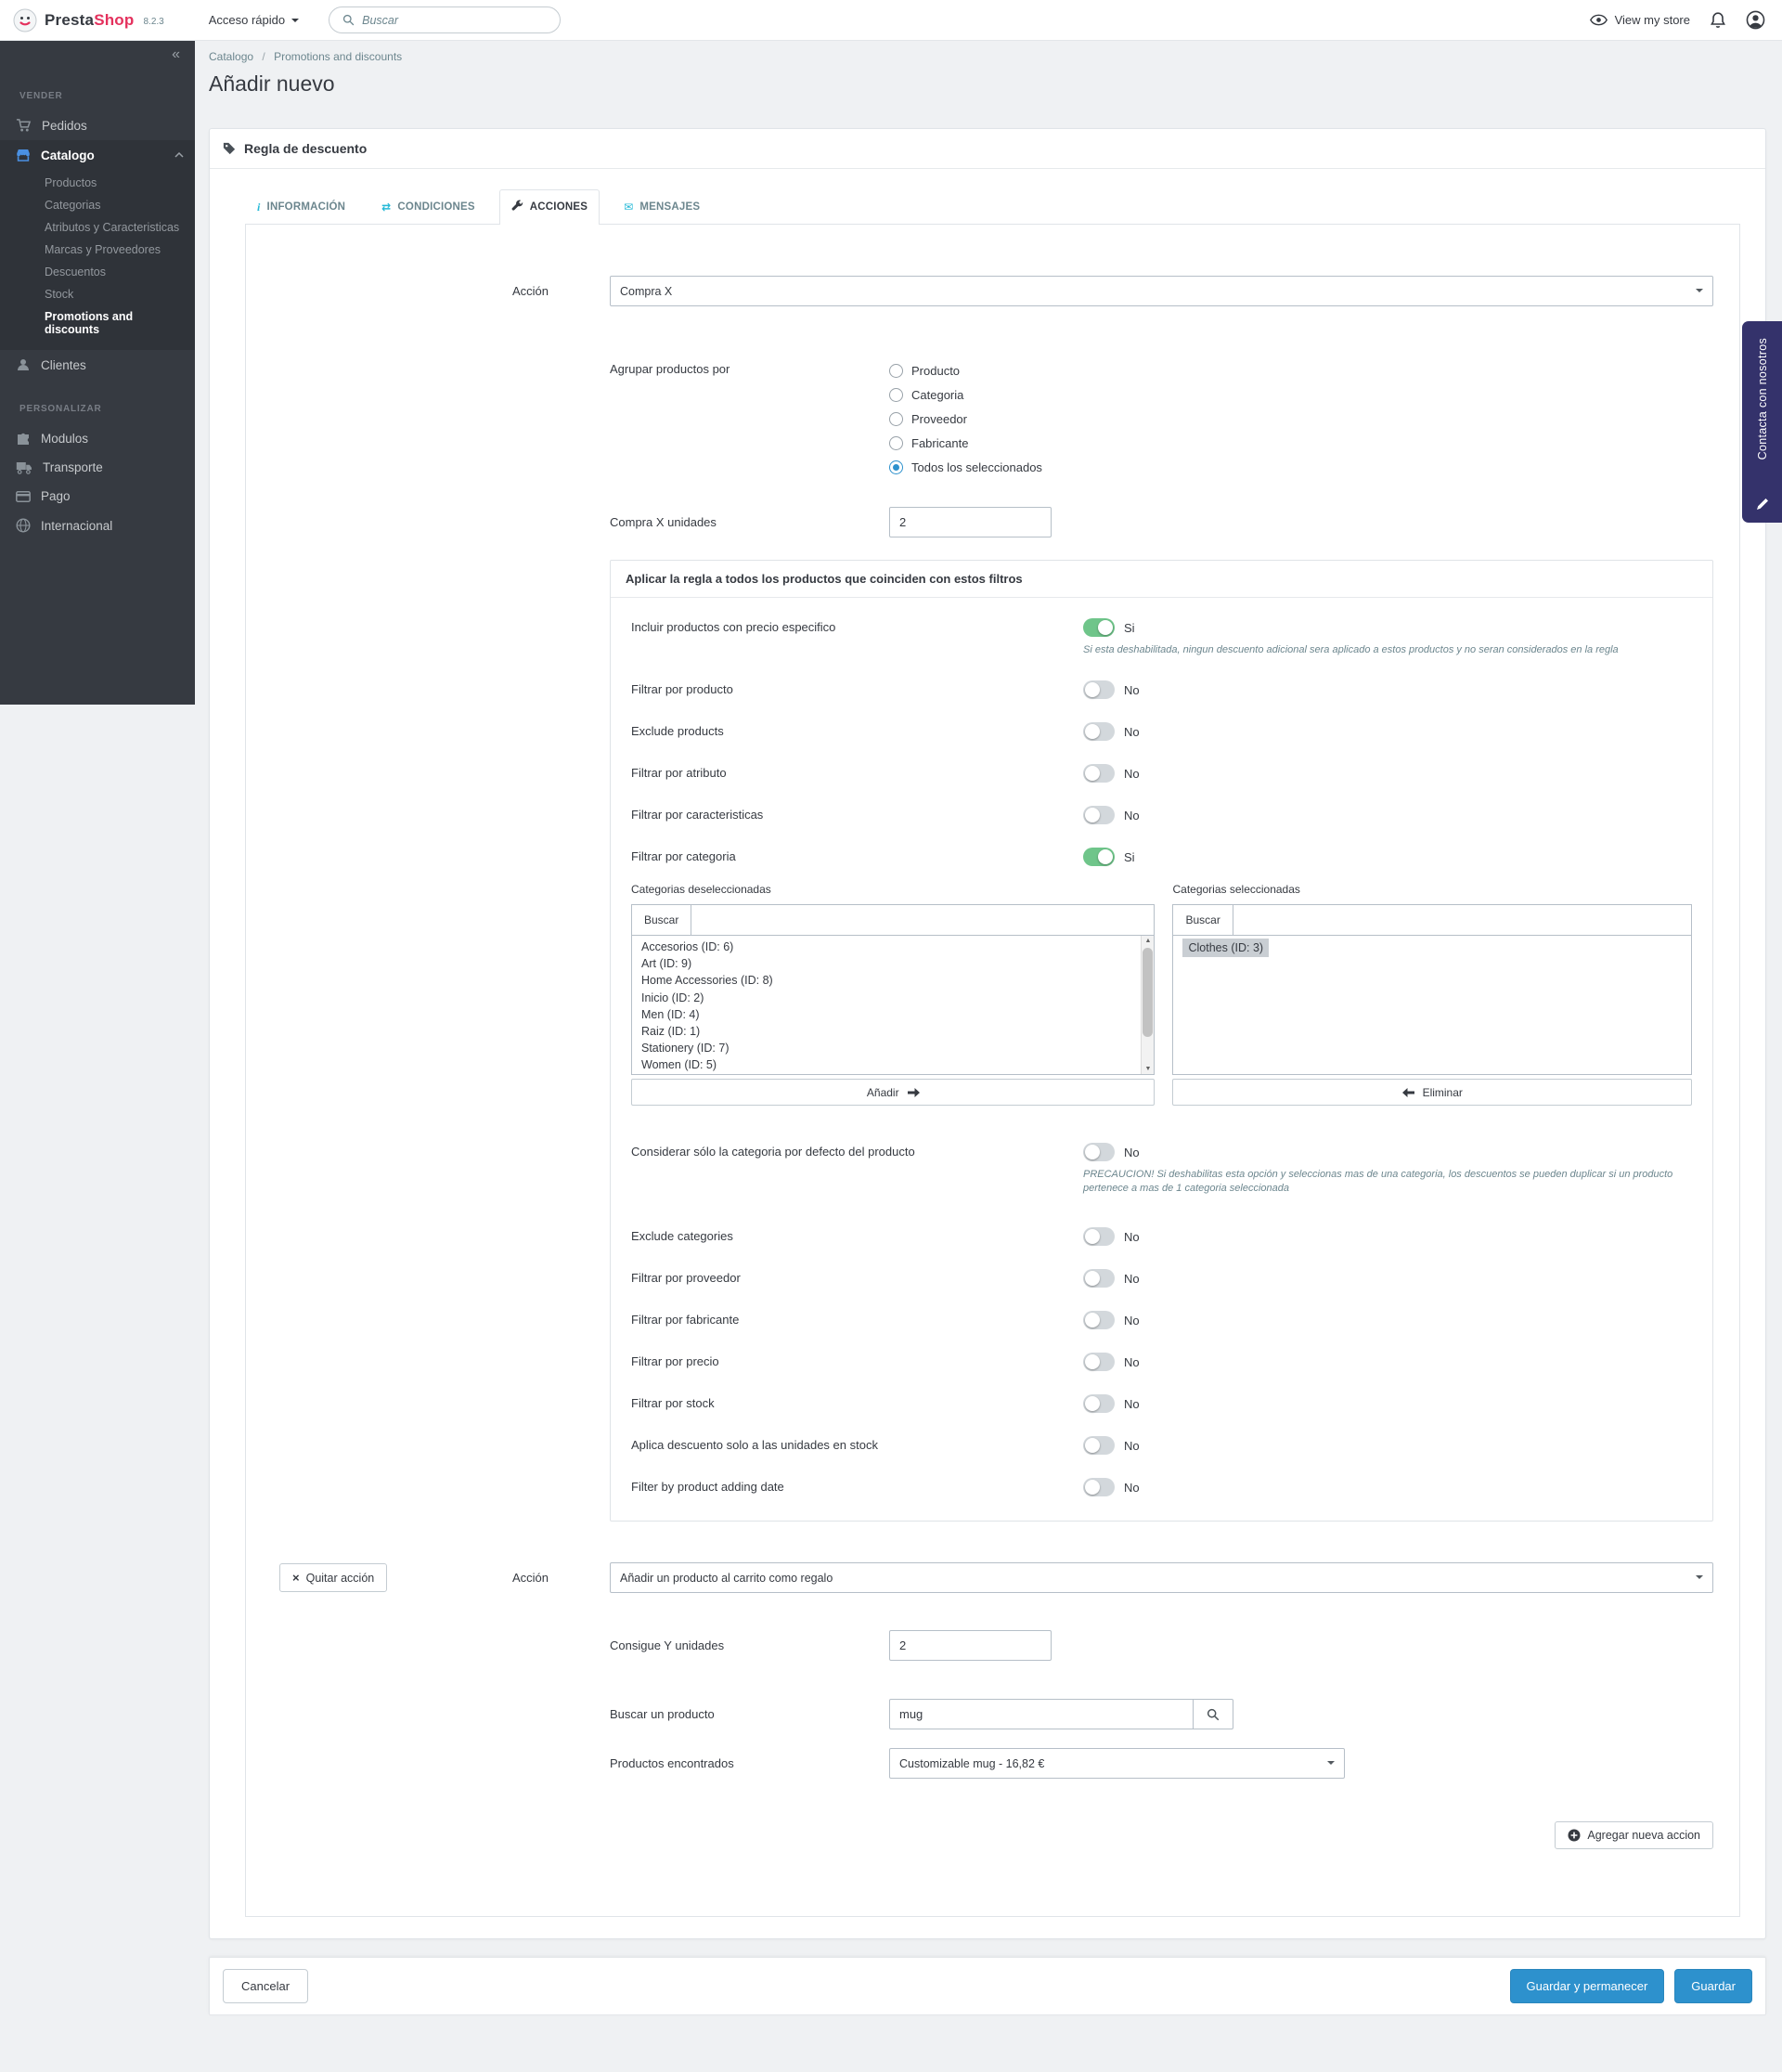  What do you see at coordinates (97, 227) in the screenshot?
I see `sidebar-item-atributos: Atributos y Caracteristicas` at bounding box center [97, 227].